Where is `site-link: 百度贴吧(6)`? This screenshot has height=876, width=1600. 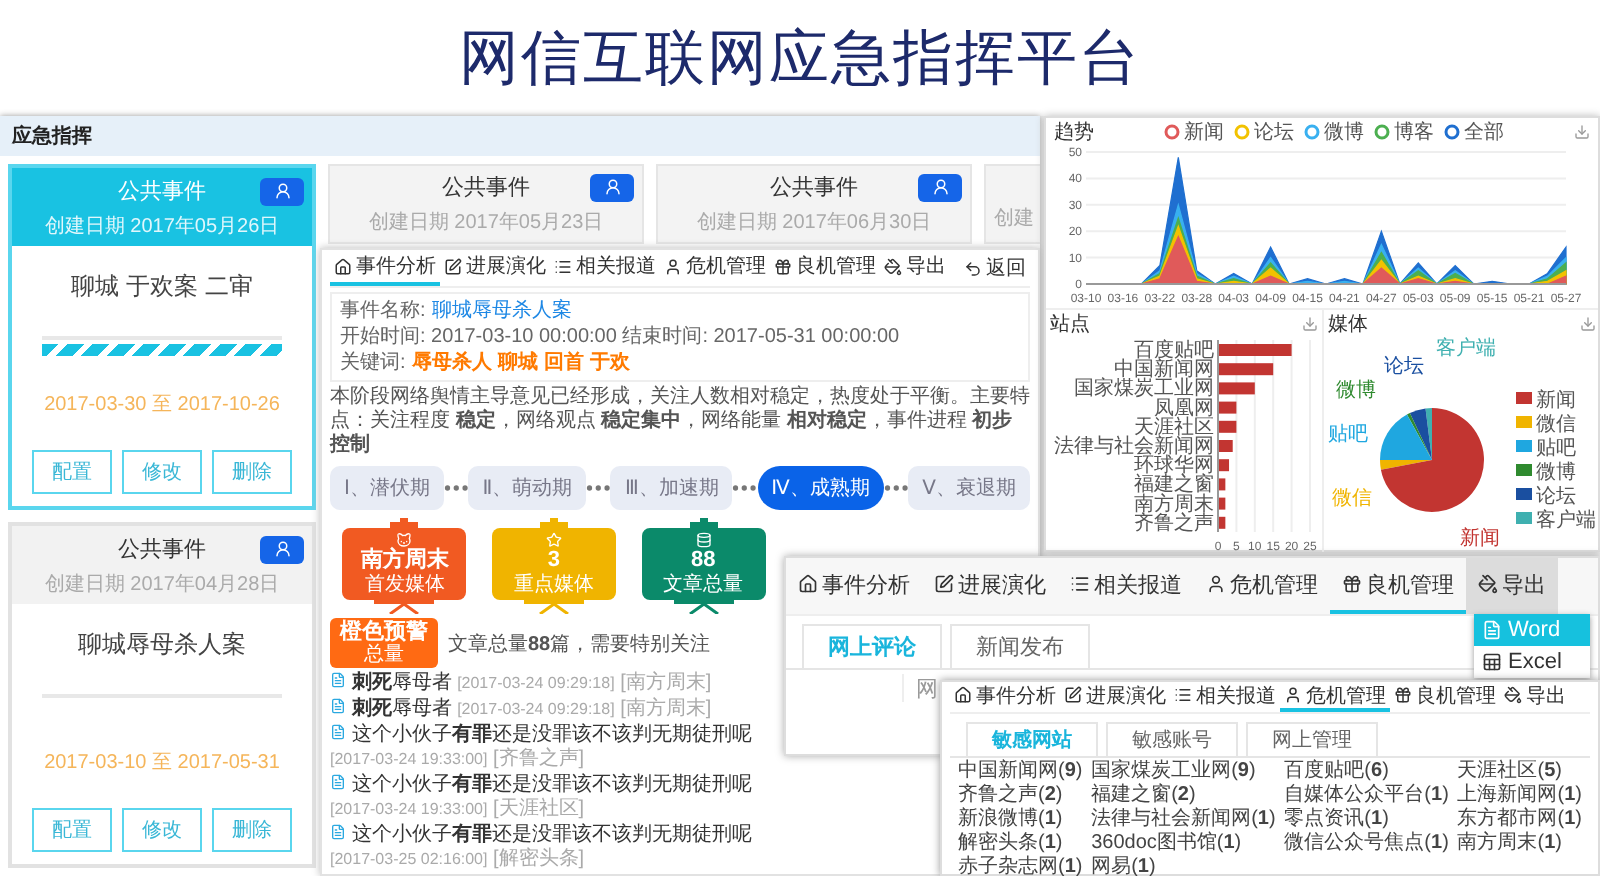
site-link: 百度贴吧(6) is located at coordinates (1366, 772).